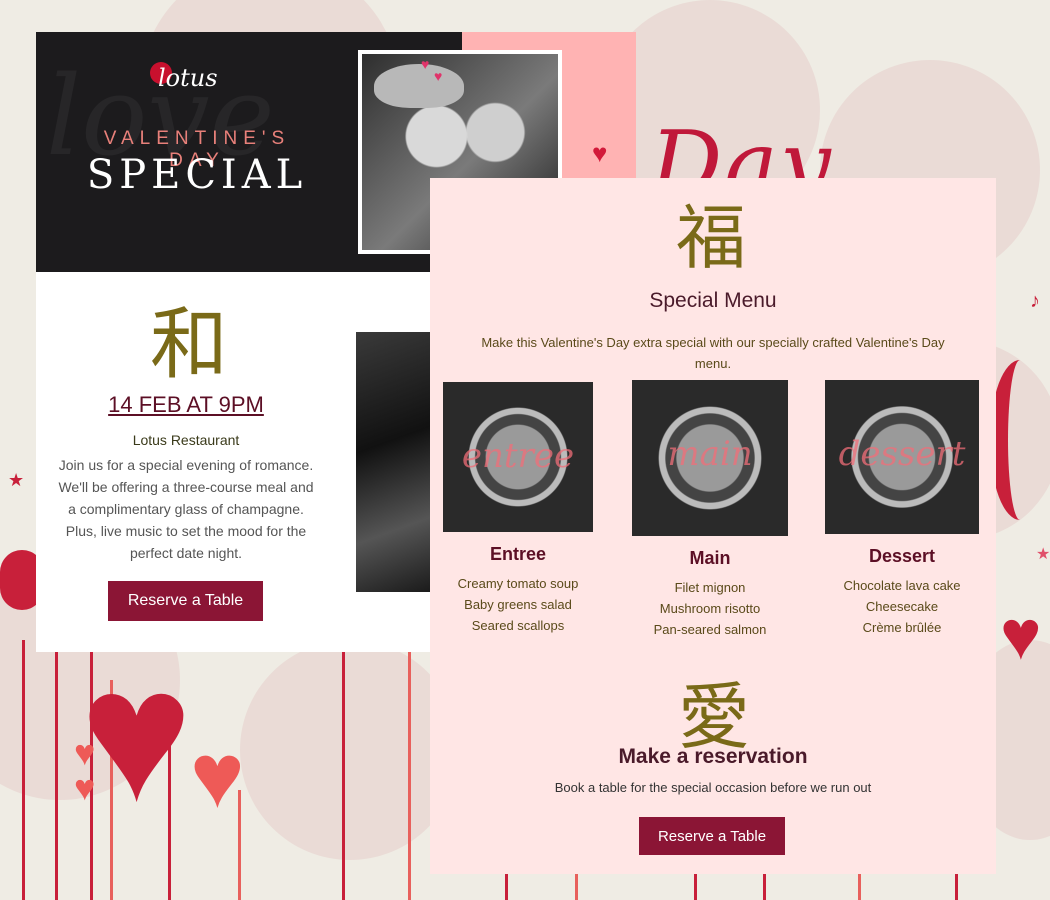 This screenshot has width=1050, height=900. I want to click on menu-item: Filet mignon, so click(710, 587).